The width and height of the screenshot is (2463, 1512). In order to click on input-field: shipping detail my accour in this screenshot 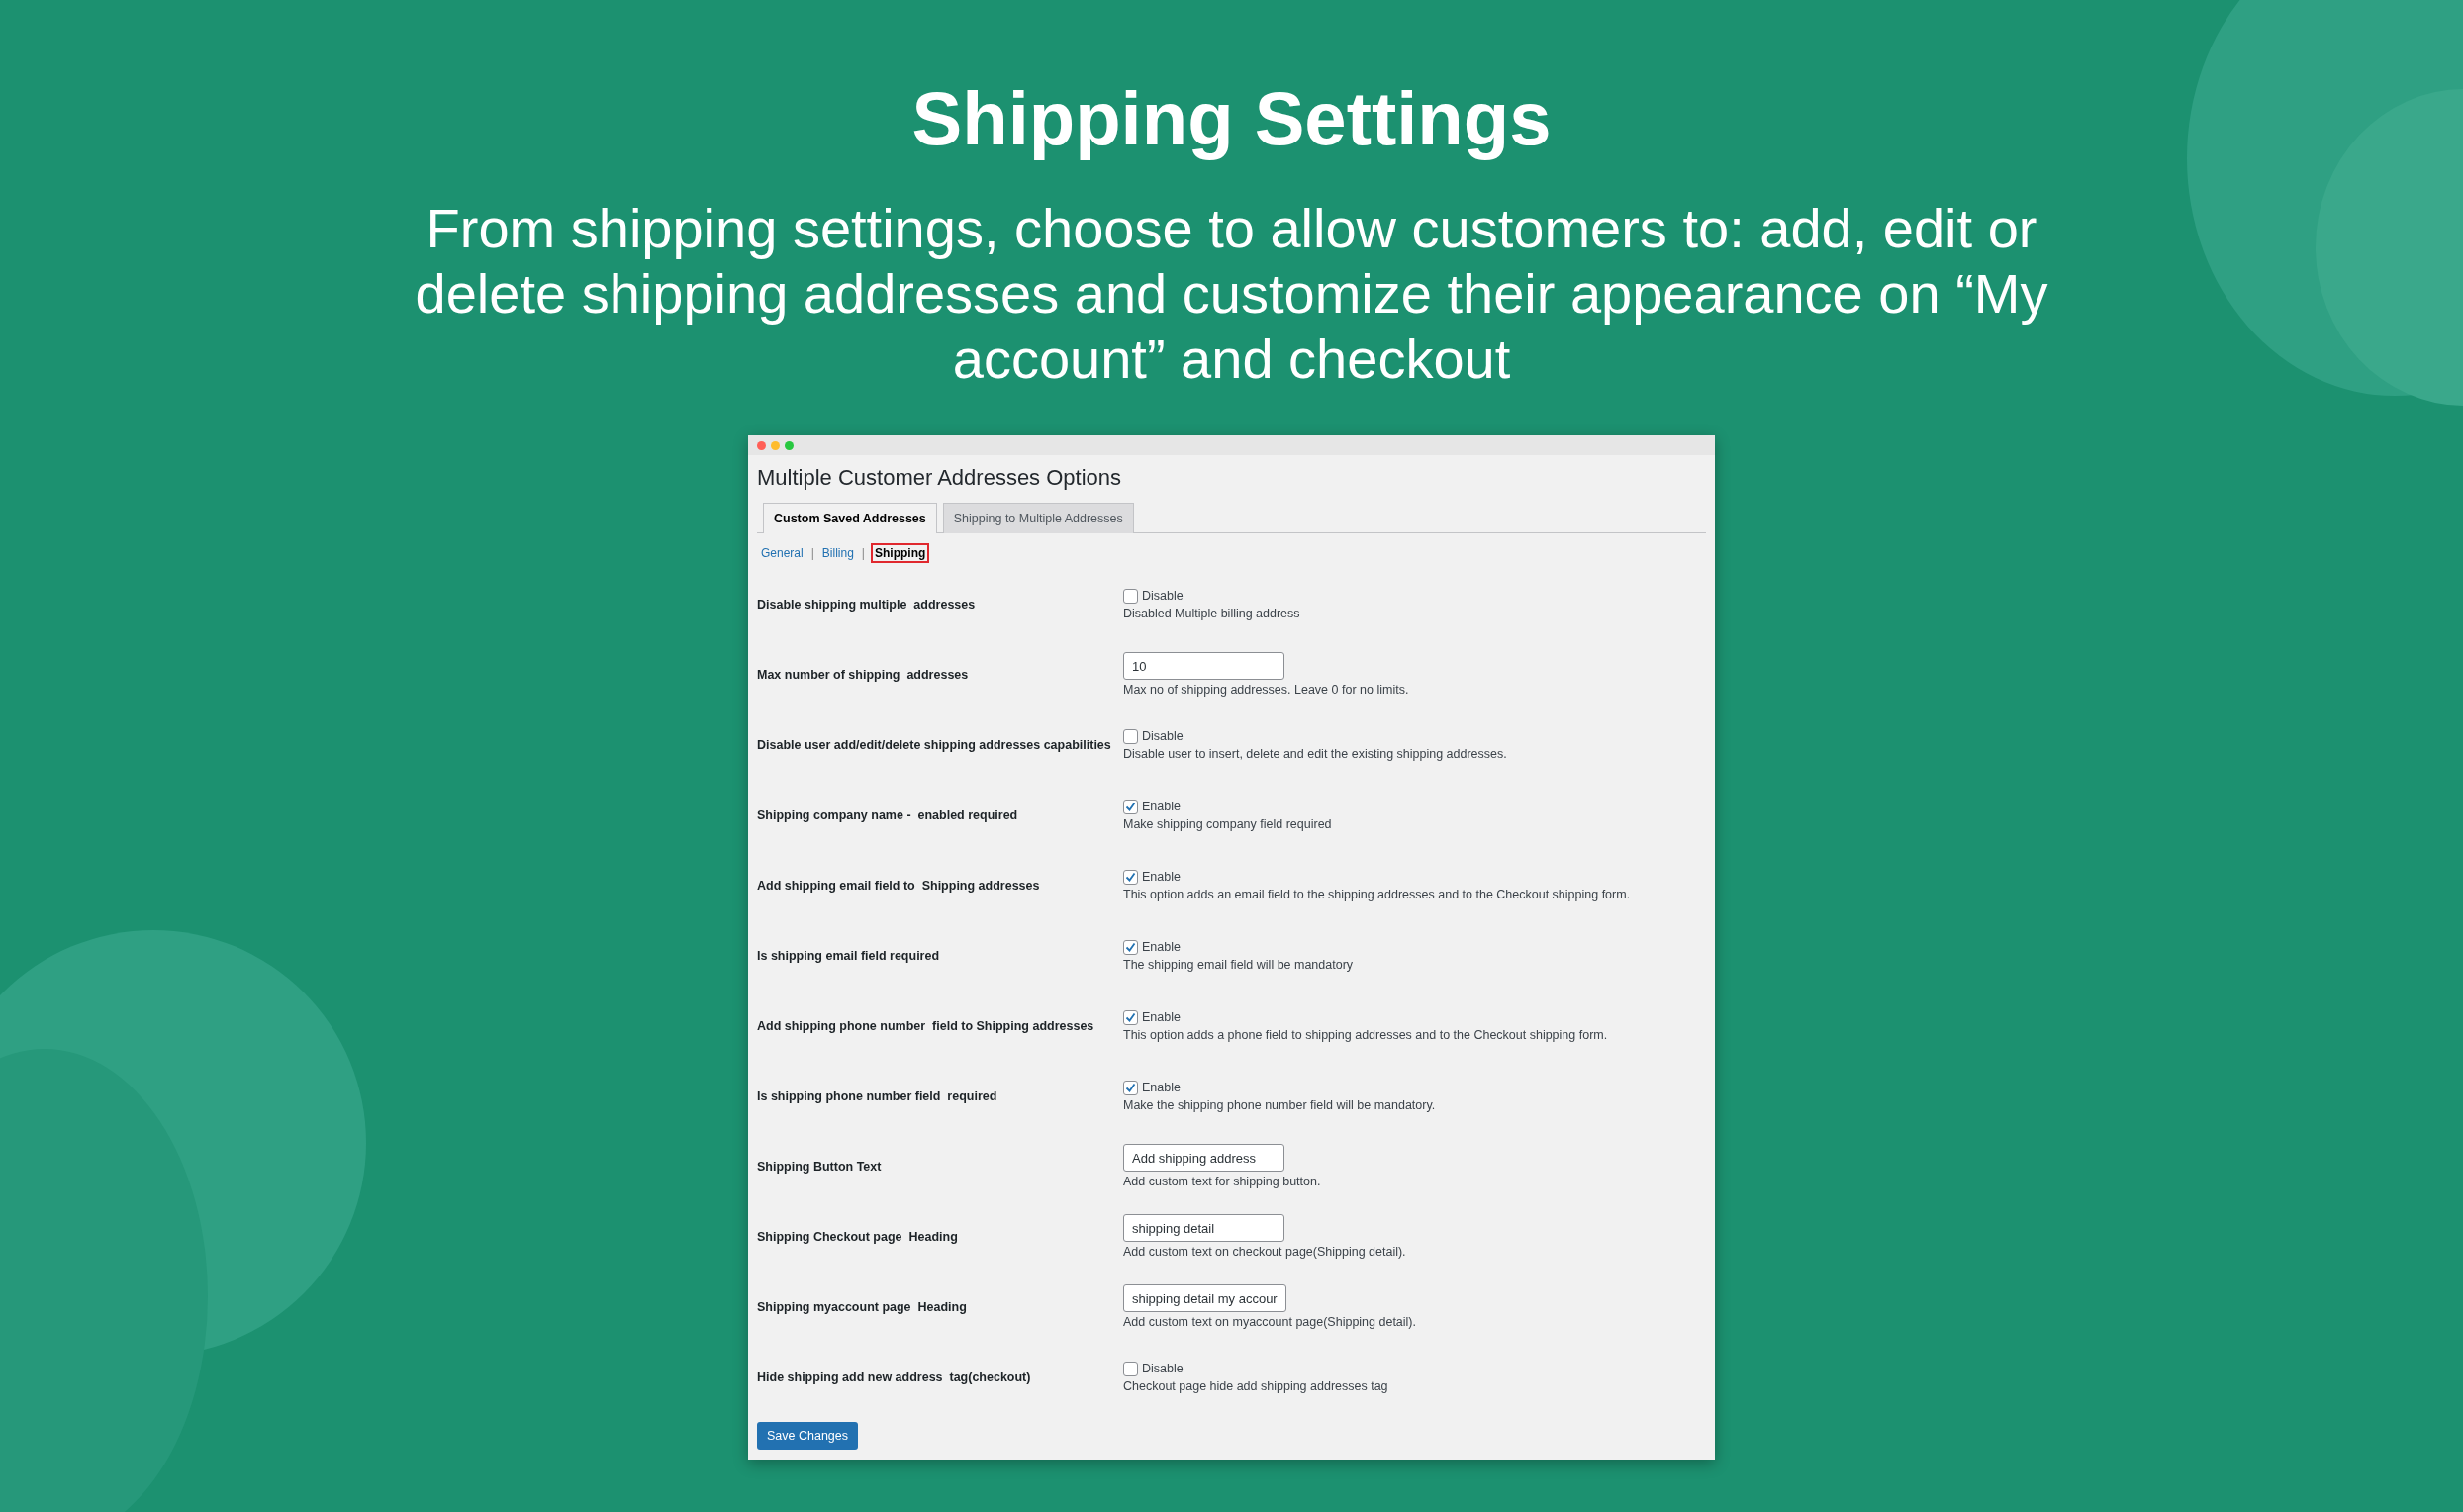, I will do `click(1204, 1298)`.